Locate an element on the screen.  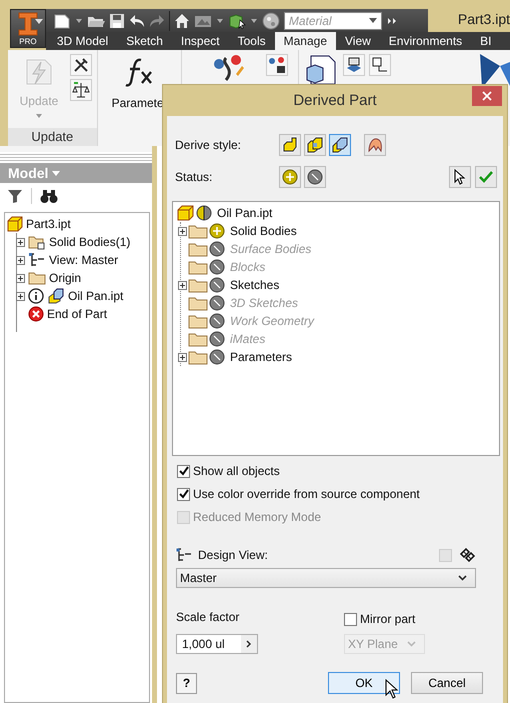
design-view-dropdown: Master is located at coordinates (326, 578).